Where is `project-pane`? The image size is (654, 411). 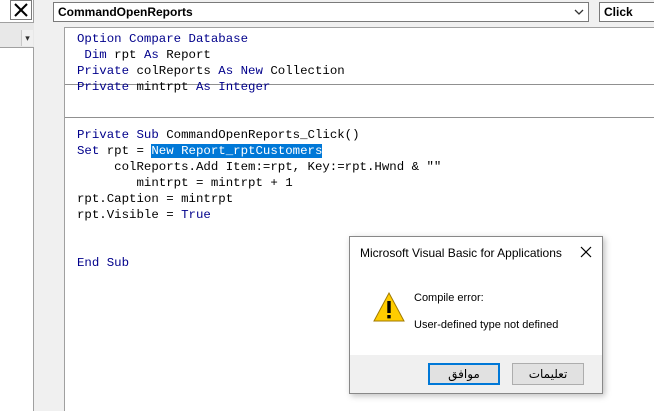
project-pane is located at coordinates (17, 205).